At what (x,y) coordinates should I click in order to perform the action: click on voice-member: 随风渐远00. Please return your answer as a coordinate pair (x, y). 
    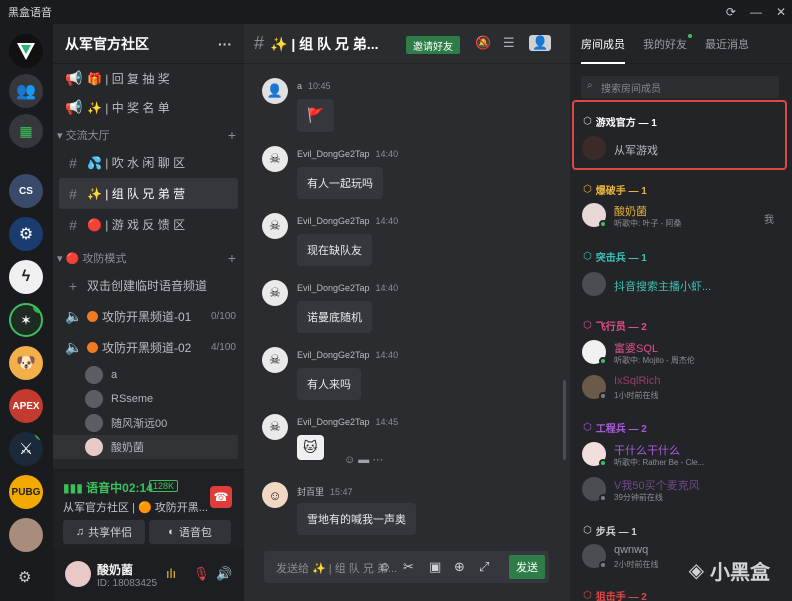
    Looking at the image, I should click on (148, 423).